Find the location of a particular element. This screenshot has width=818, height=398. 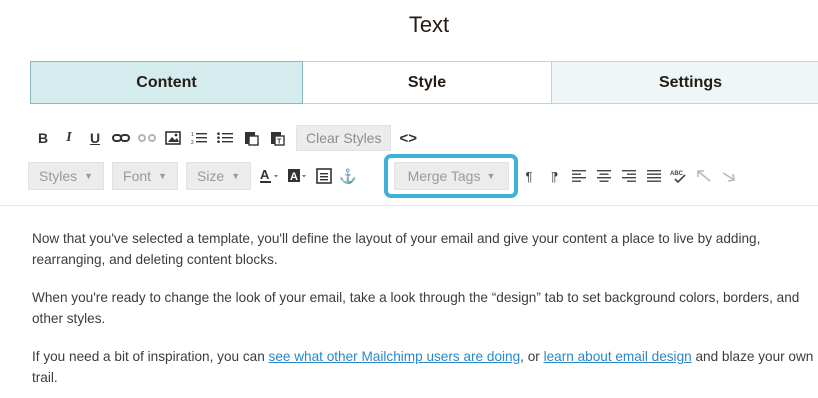

styles-dropdown: Styles ▼ is located at coordinates (66, 176).